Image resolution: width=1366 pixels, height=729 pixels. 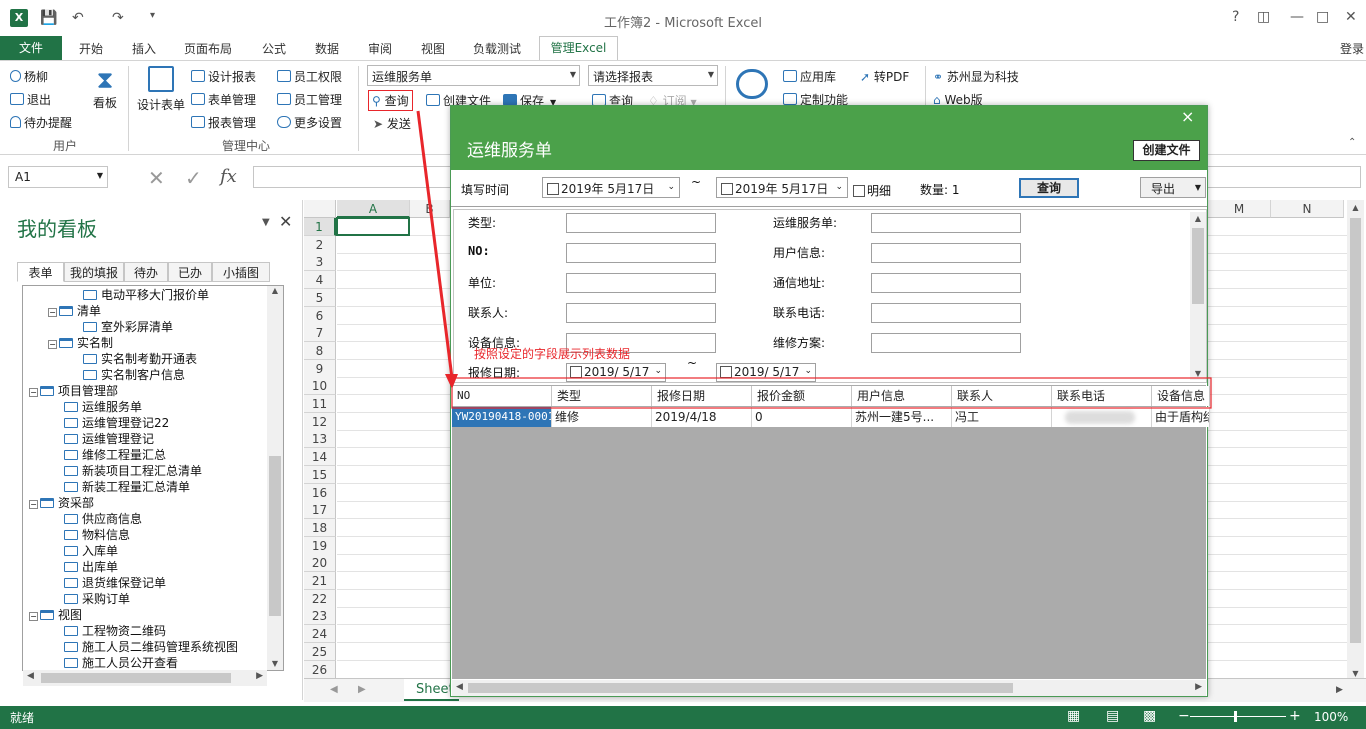 I want to click on header-highlight-box, so click(x=831, y=393).